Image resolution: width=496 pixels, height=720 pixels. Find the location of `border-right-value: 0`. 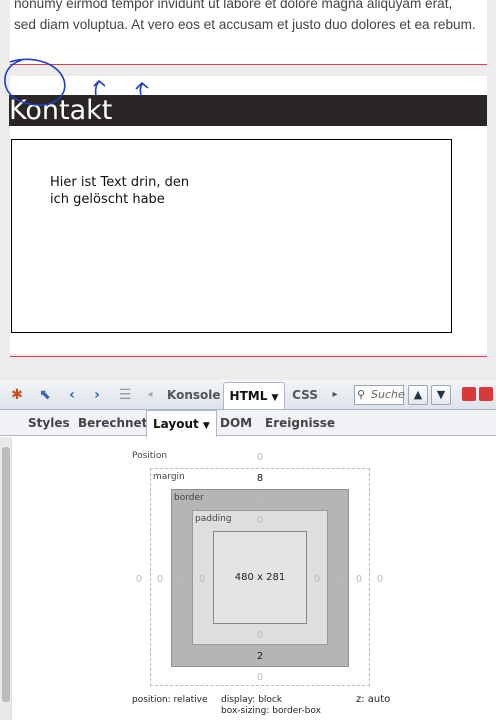

border-right-value: 0 is located at coordinates (338, 579).